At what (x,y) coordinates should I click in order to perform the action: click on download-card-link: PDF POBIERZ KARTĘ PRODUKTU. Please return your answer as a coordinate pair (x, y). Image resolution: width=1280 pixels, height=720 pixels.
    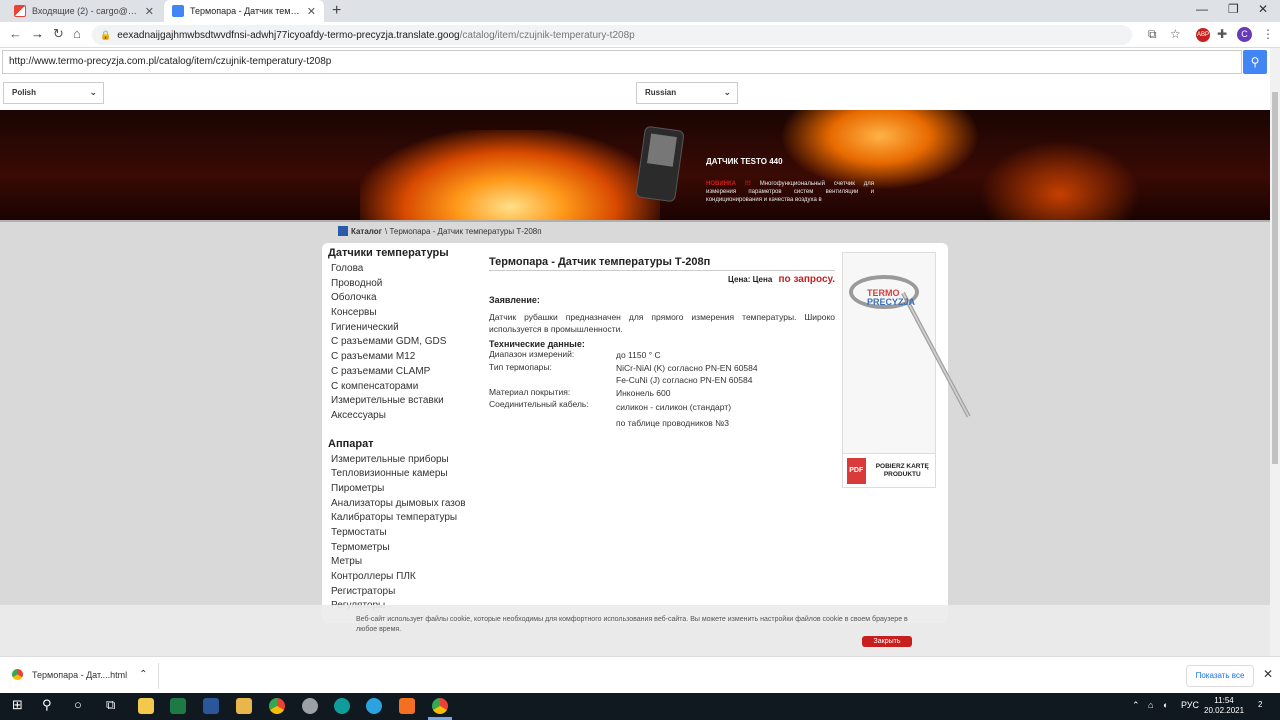
    Looking at the image, I should click on (889, 470).